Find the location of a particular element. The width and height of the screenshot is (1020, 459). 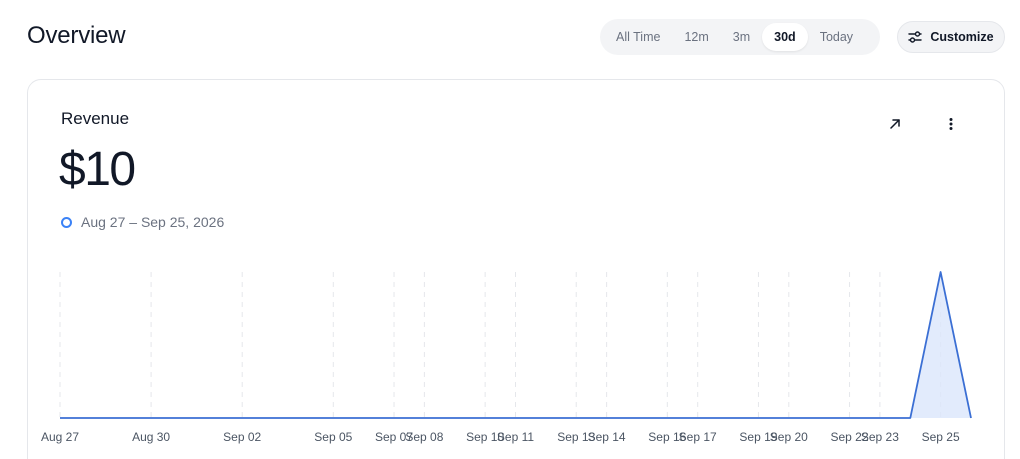

card-title: Revenue is located at coordinates (95, 118).